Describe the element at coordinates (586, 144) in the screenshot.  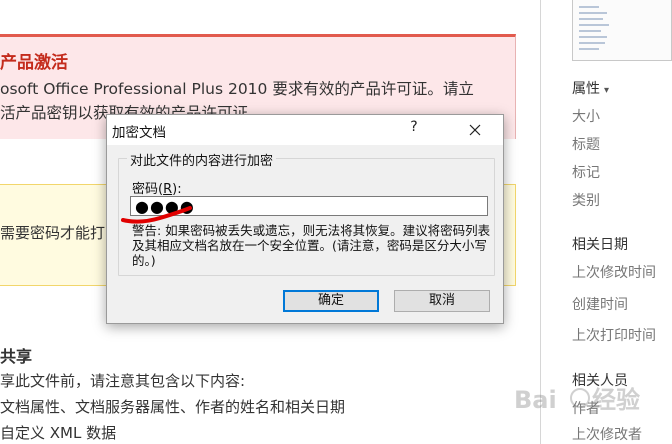
I see `property-title: 标题` at that location.